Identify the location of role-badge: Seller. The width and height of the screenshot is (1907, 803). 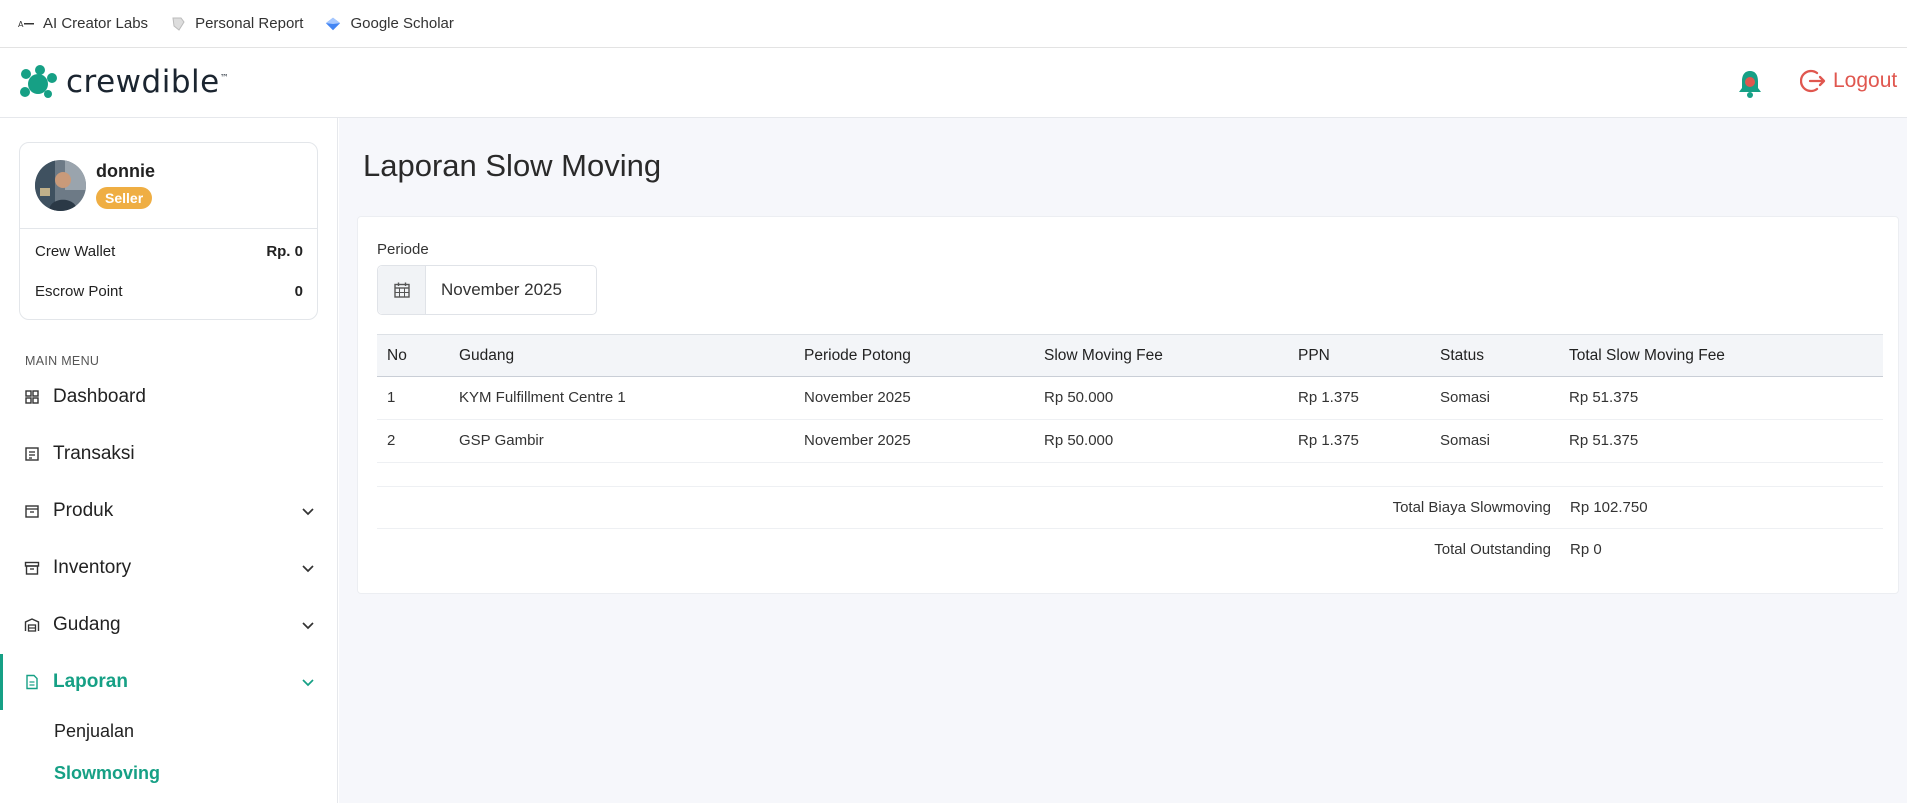
(124, 198).